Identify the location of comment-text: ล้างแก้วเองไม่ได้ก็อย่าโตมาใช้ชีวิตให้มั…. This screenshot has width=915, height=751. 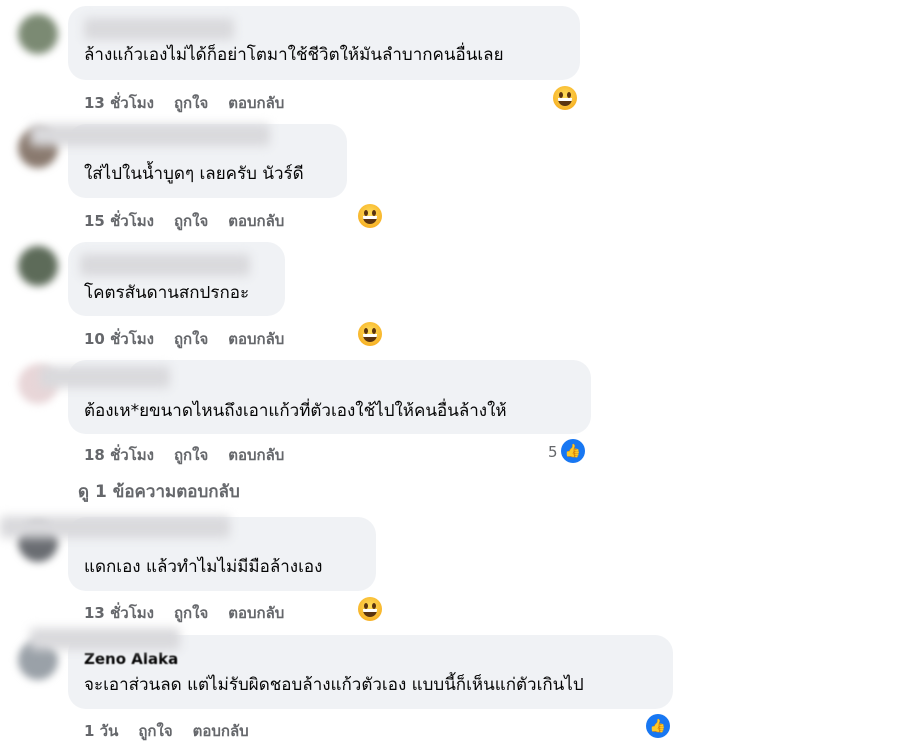
(294, 55).